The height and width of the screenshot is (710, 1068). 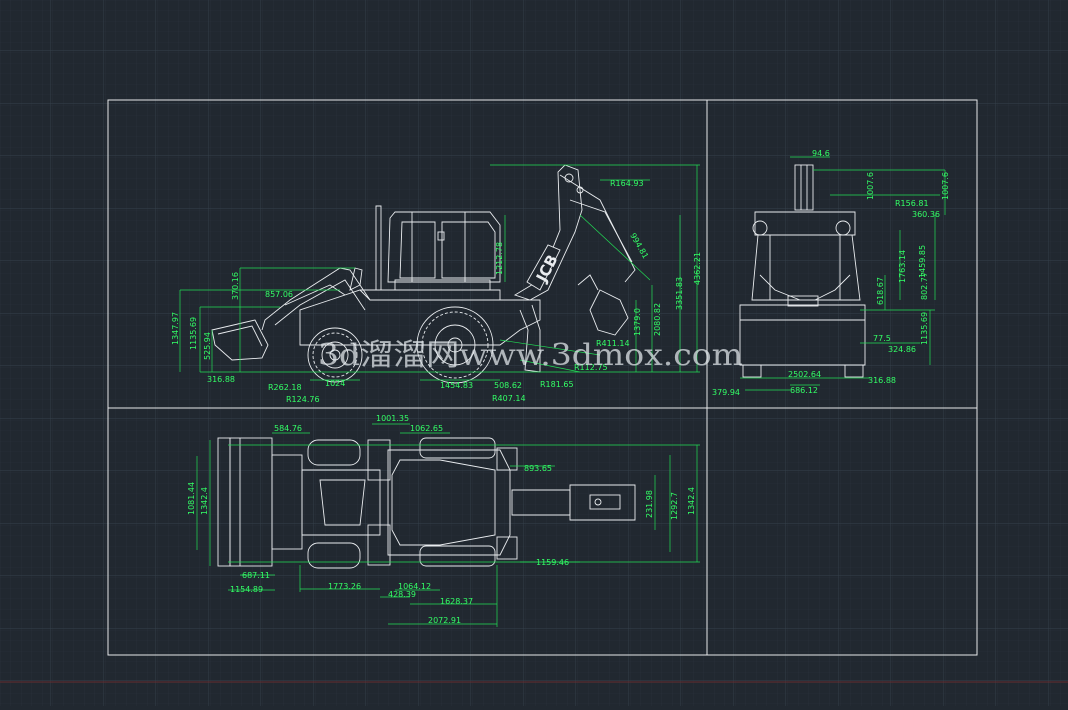 What do you see at coordinates (456, 601) in the screenshot?
I see `dim-1628-37: 1628.37` at bounding box center [456, 601].